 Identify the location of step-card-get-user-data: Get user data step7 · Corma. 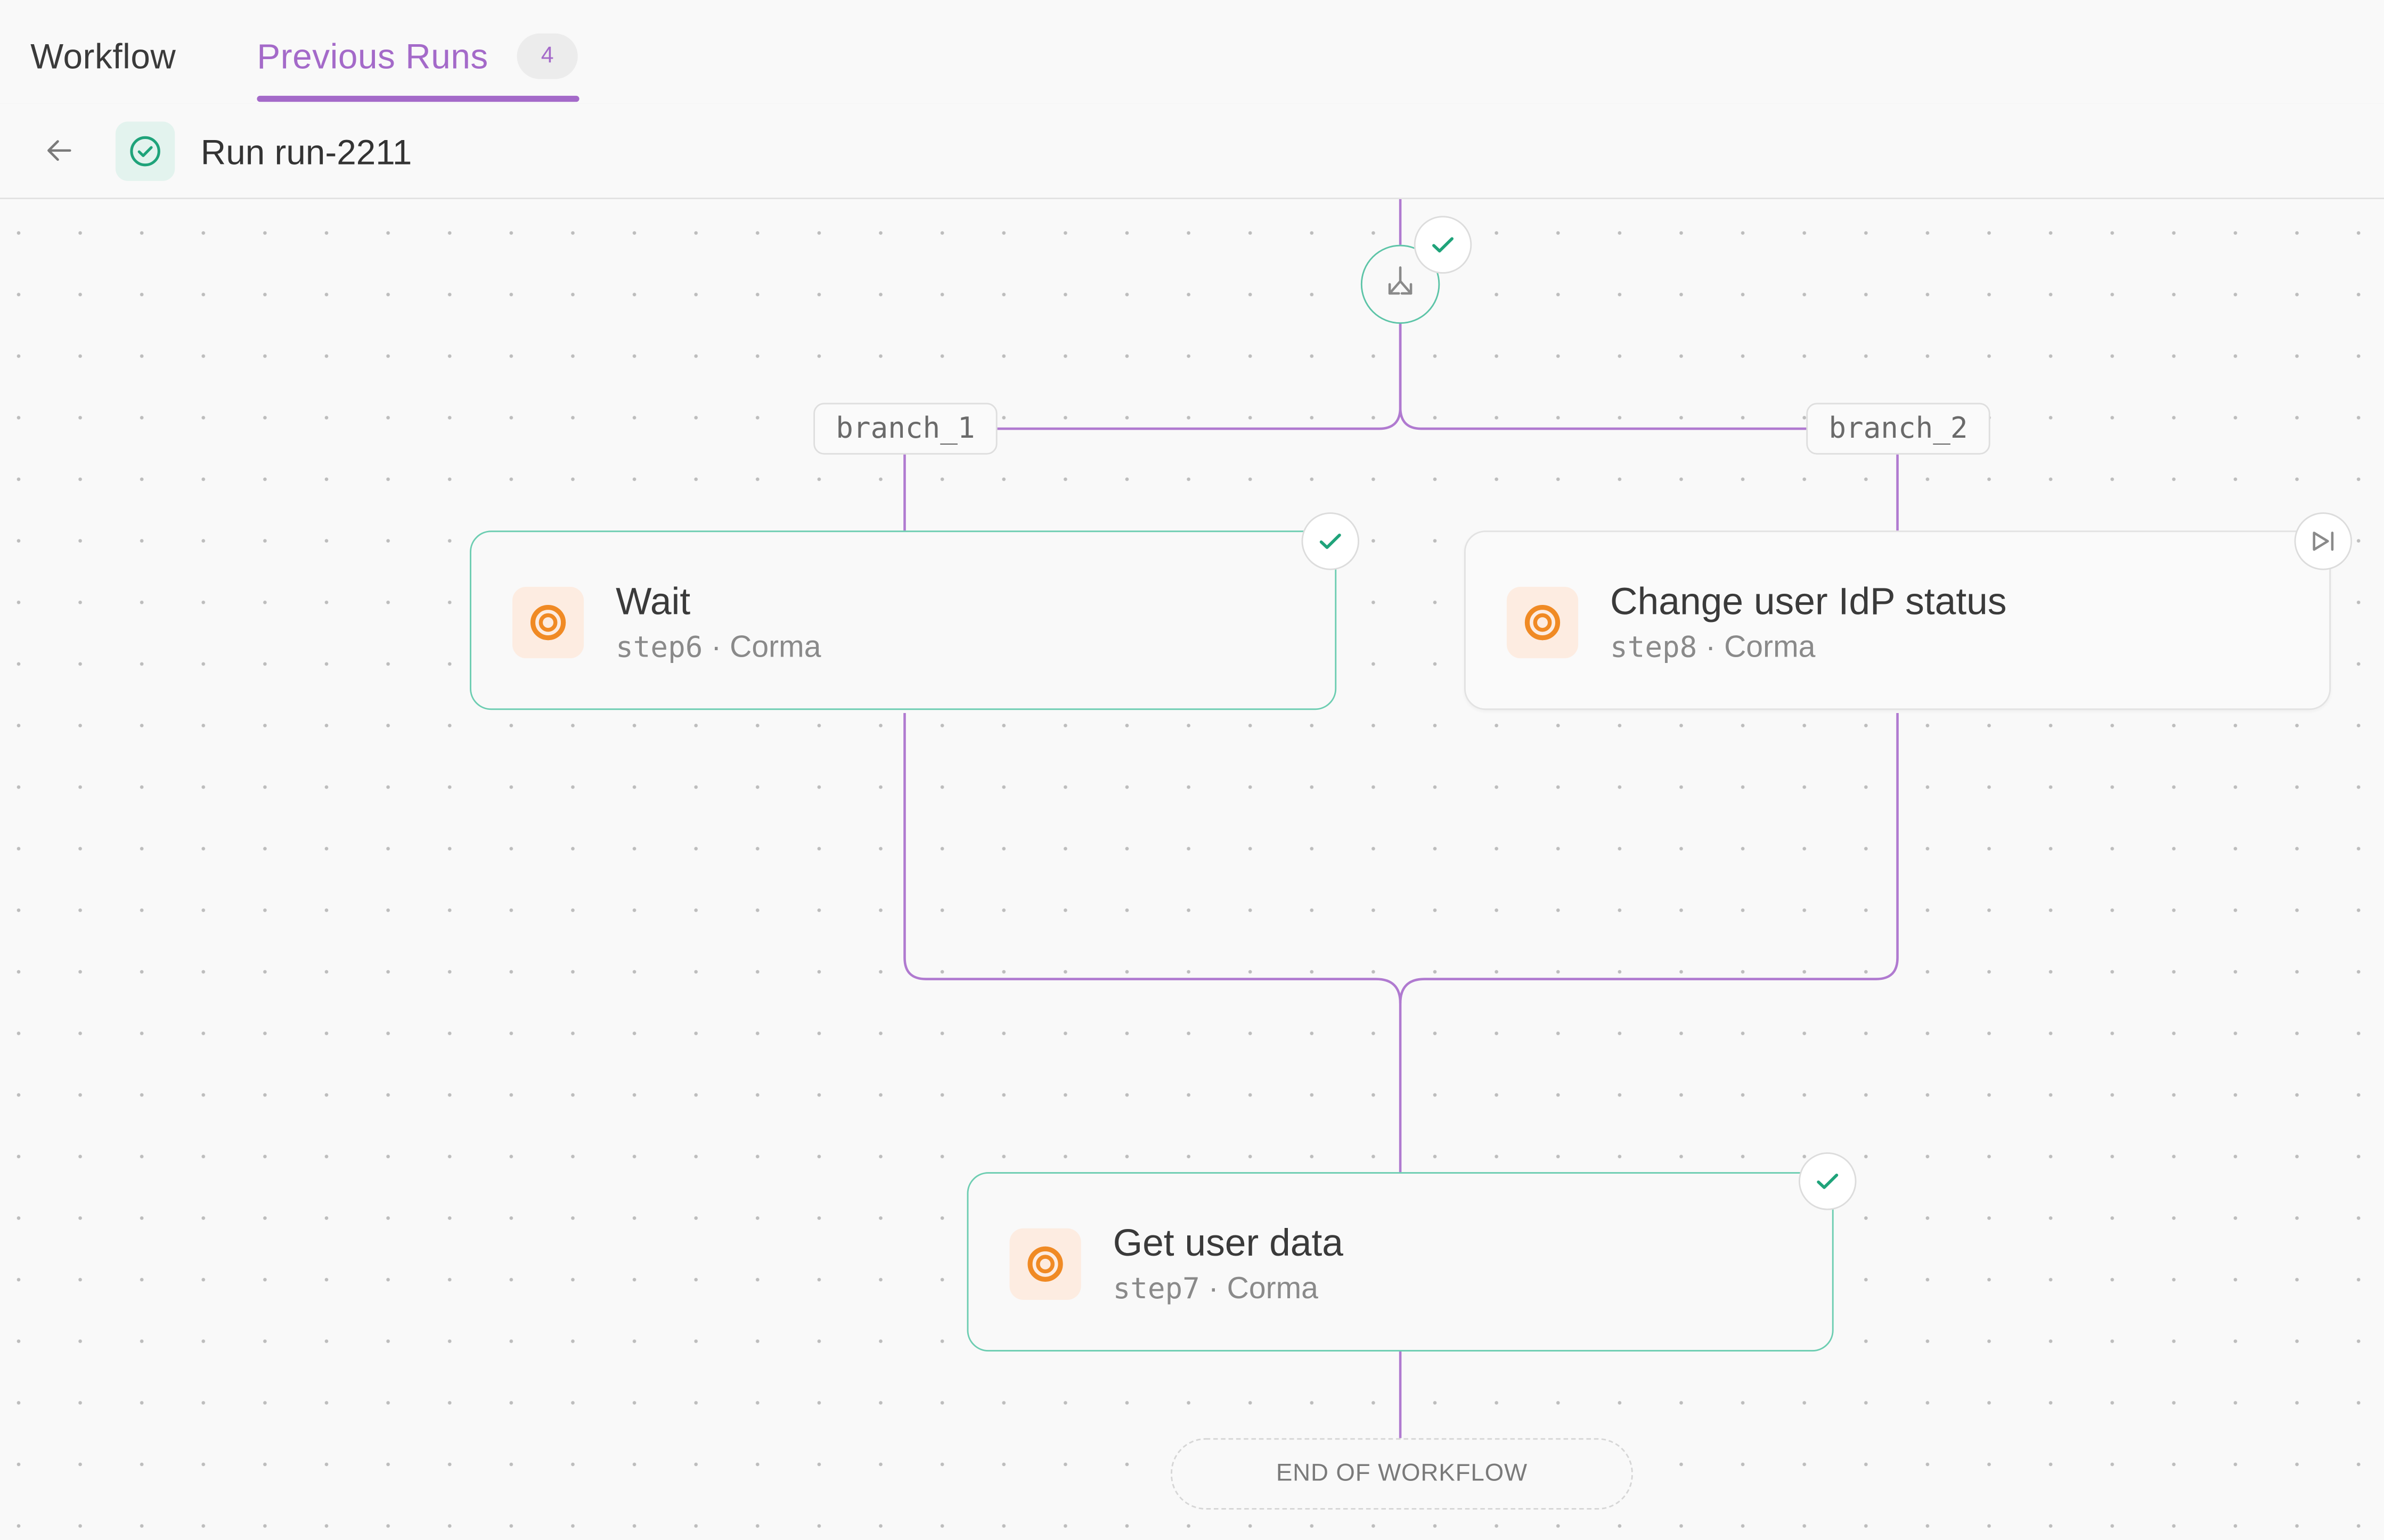
(1400, 1262).